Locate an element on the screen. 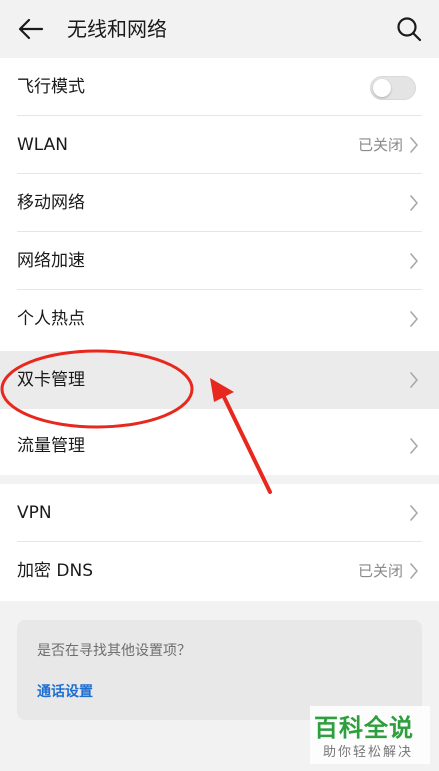 This screenshot has width=439, height=771. back-button is located at coordinates (31, 29).